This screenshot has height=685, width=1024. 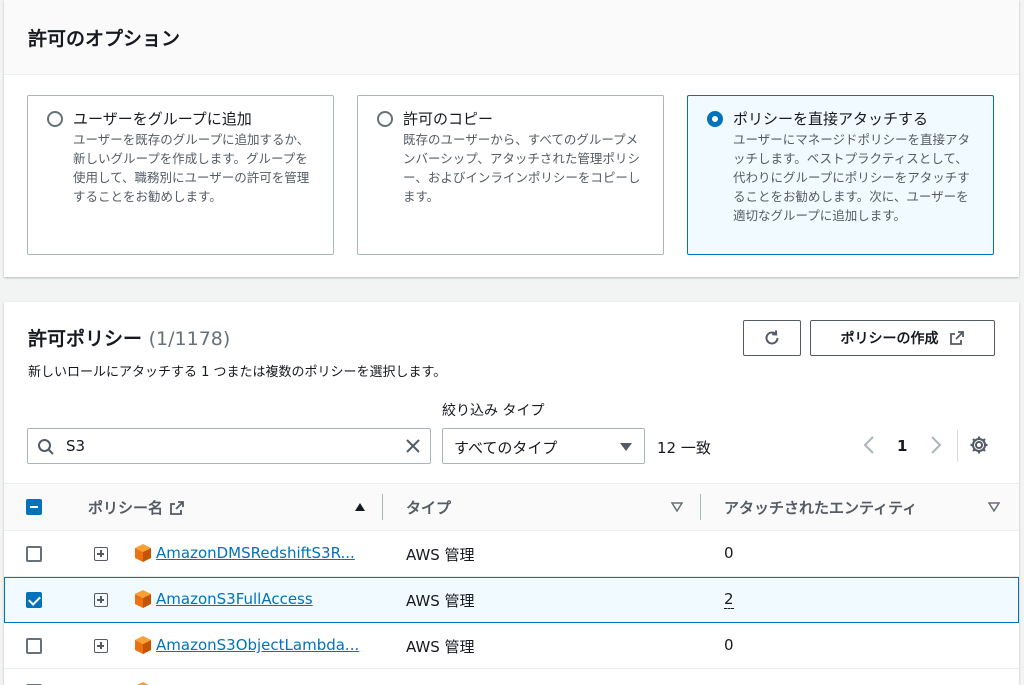 I want to click on gear-icon, so click(x=979, y=445).